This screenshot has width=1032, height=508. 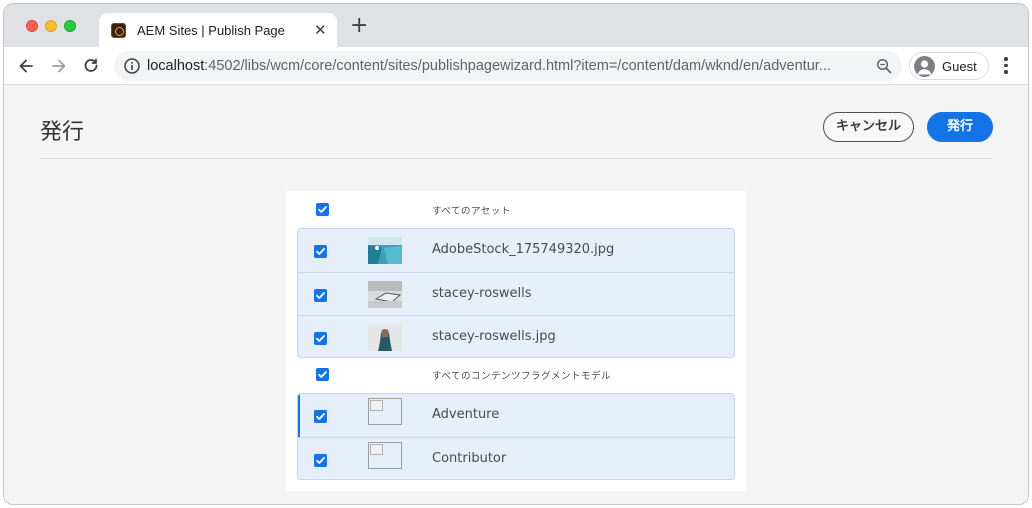 What do you see at coordinates (51, 26) in the screenshot?
I see `minimize-window-button` at bounding box center [51, 26].